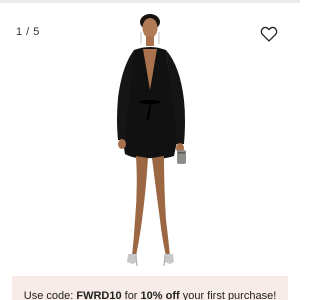 The height and width of the screenshot is (300, 320). I want to click on promo-discount: 10% off, so click(160, 295).